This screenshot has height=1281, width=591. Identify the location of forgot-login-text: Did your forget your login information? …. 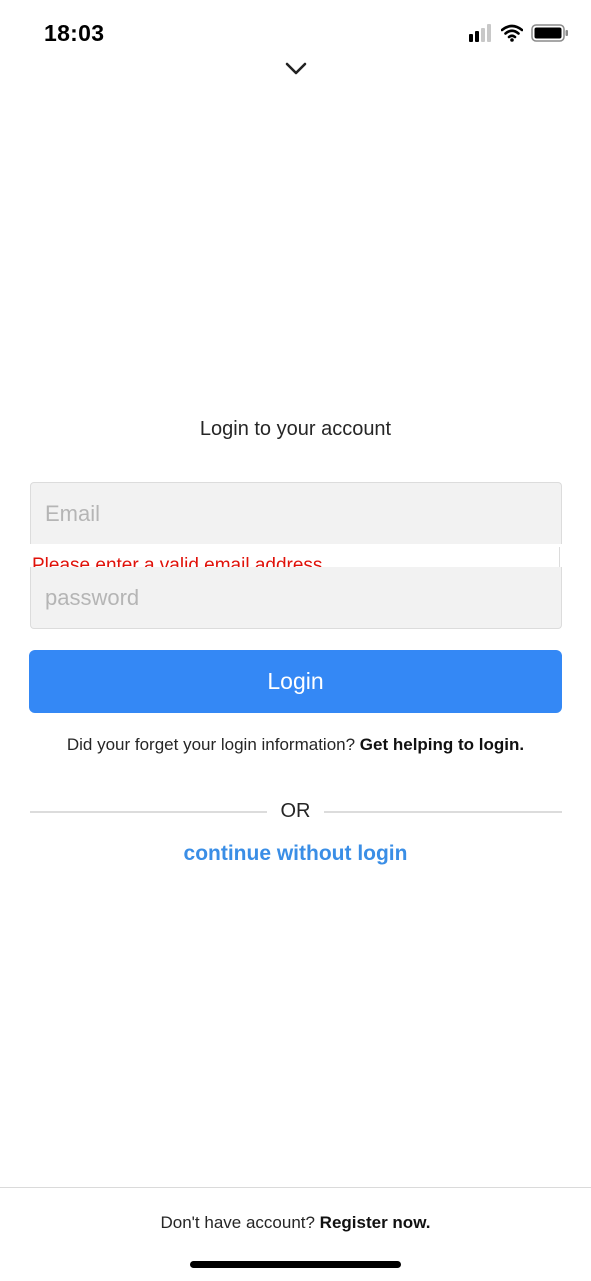
(295, 745).